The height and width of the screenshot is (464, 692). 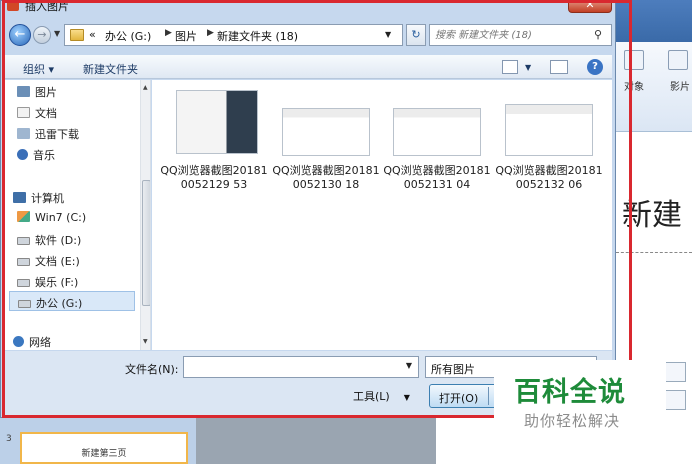 What do you see at coordinates (654, 87) in the screenshot?
I see `background-ribbon: 对象 影片` at bounding box center [654, 87].